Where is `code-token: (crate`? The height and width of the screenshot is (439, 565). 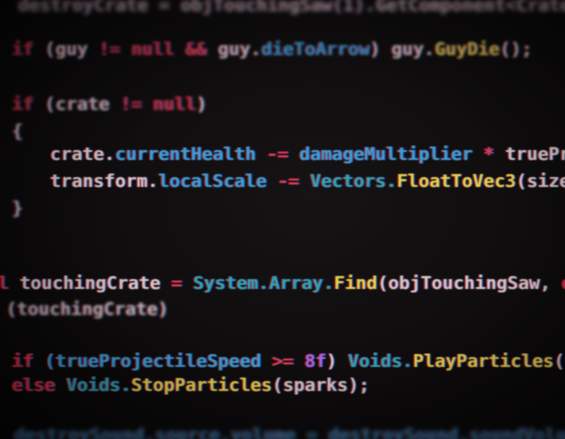 code-token: (crate is located at coordinates (82, 104).